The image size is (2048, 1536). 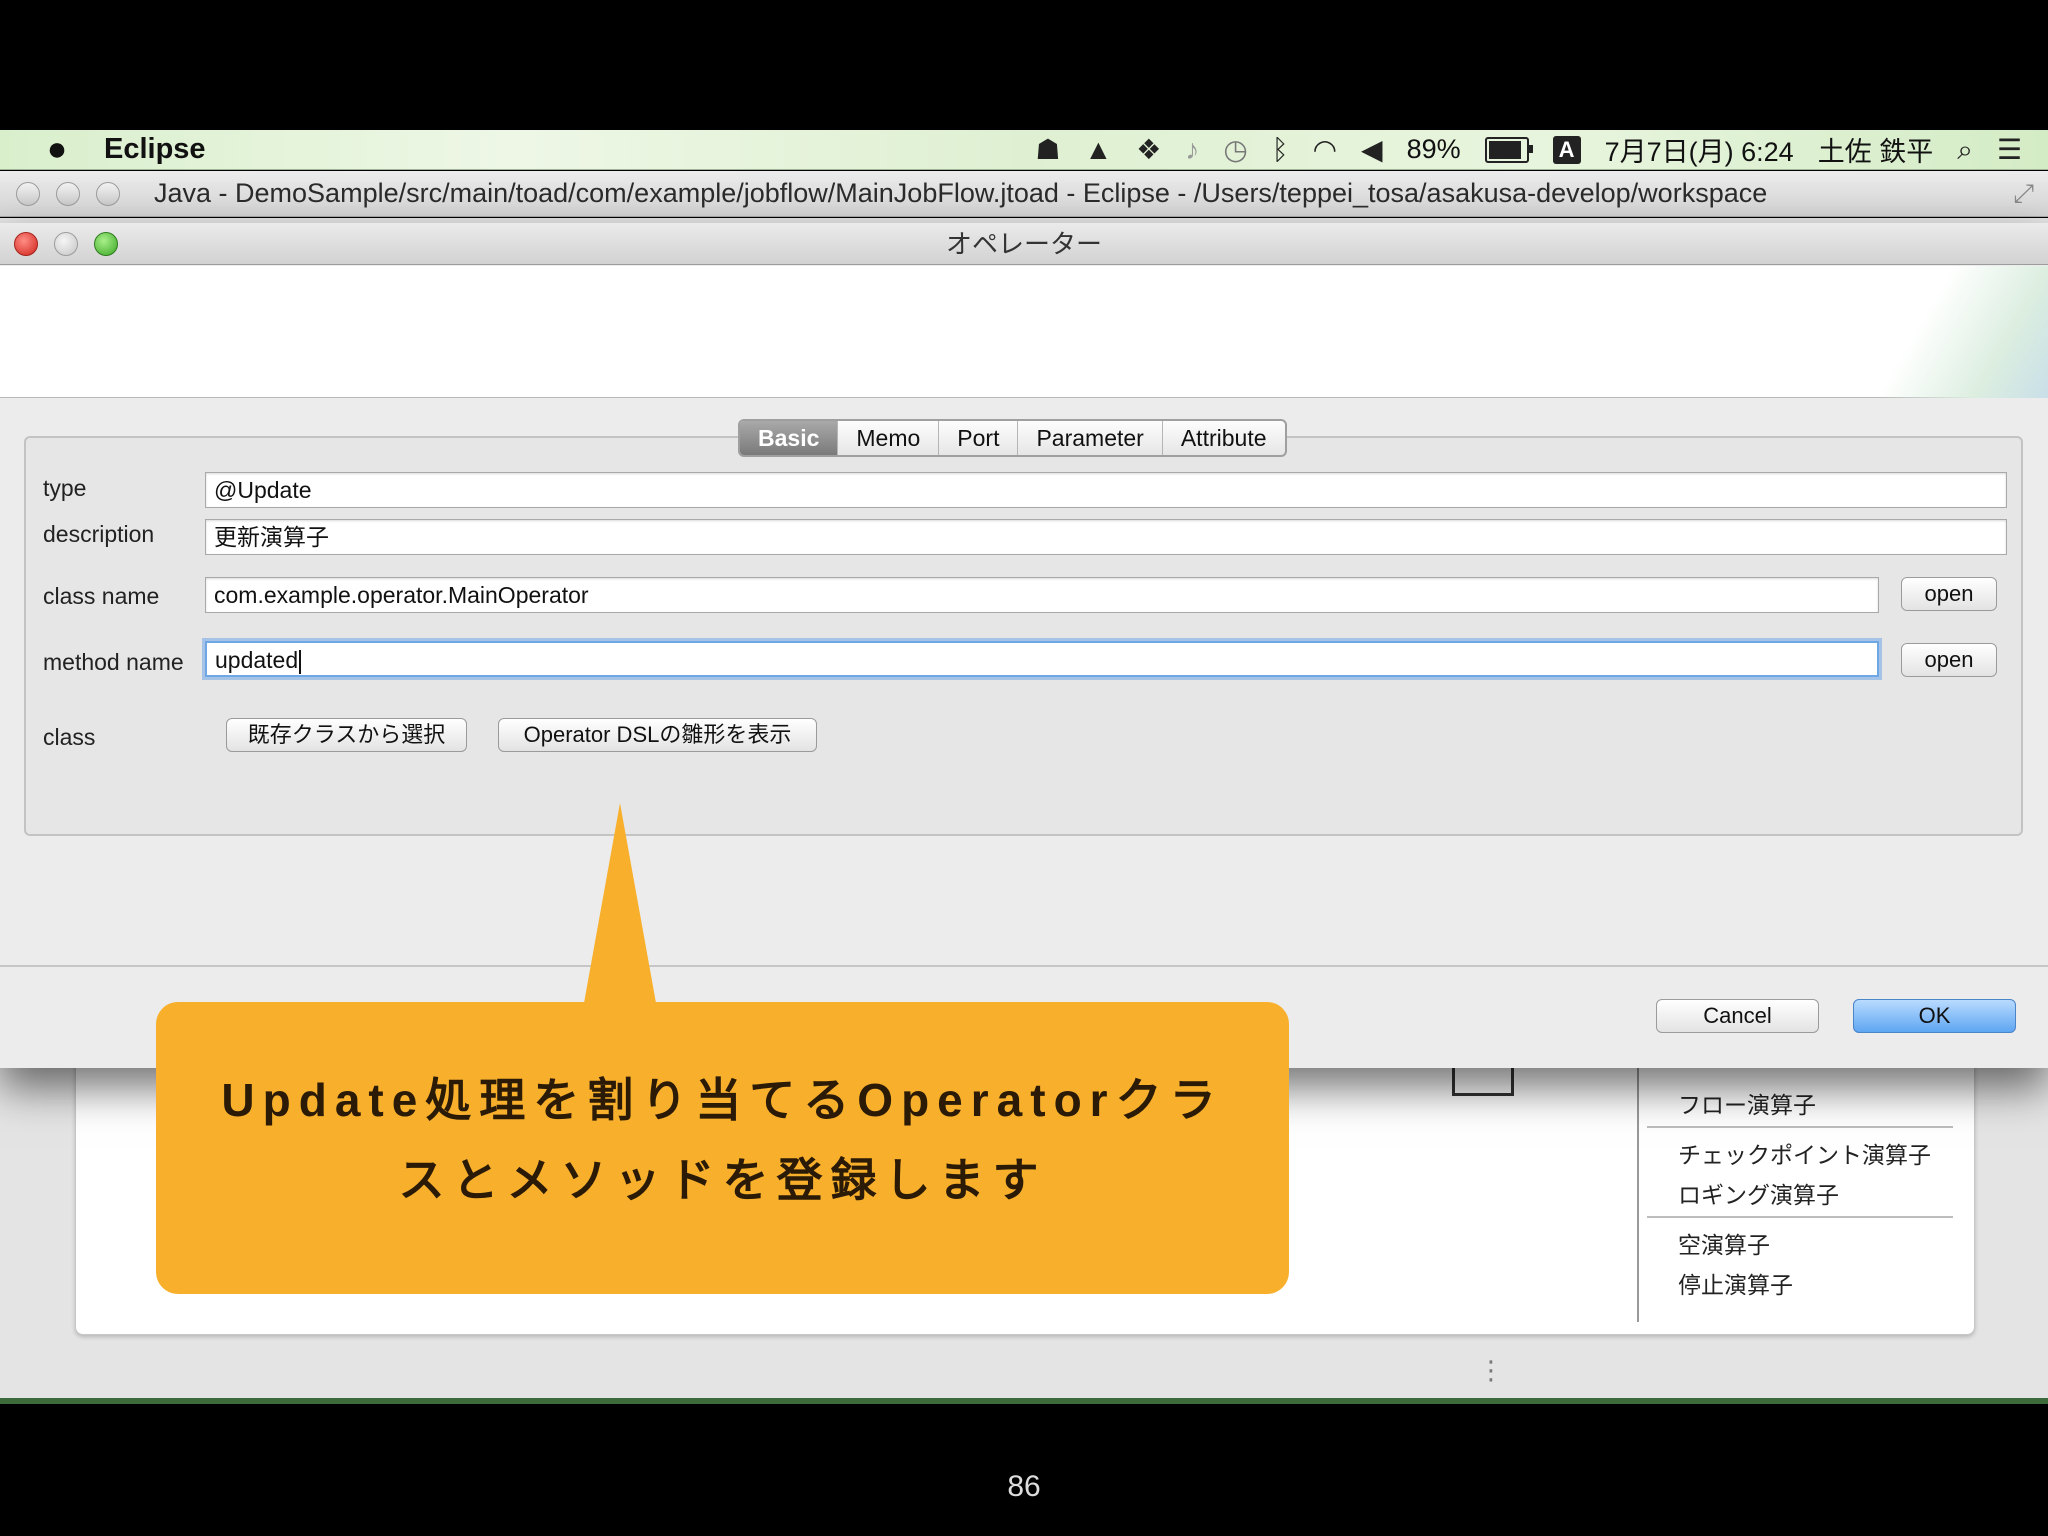 What do you see at coordinates (1047, 150) in the screenshot?
I see `evernote-icon: ☗` at bounding box center [1047, 150].